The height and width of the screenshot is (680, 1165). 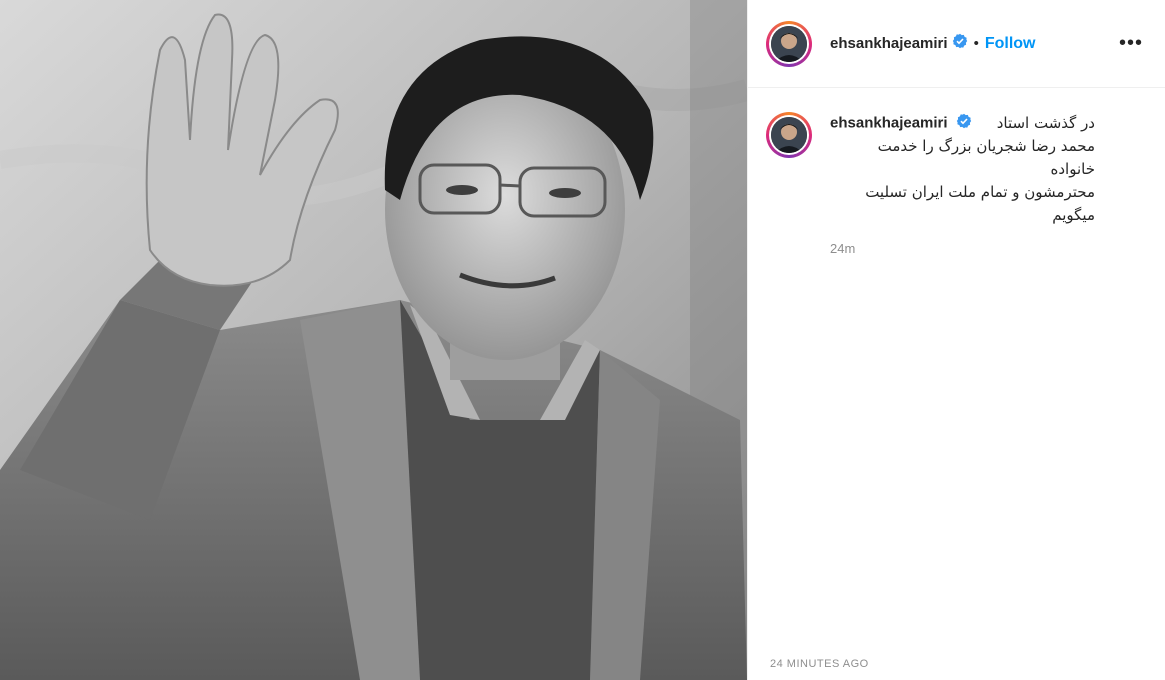 I want to click on caption-first-line: ehsankhajeamiri در گذشت استاد, so click(x=962, y=123).